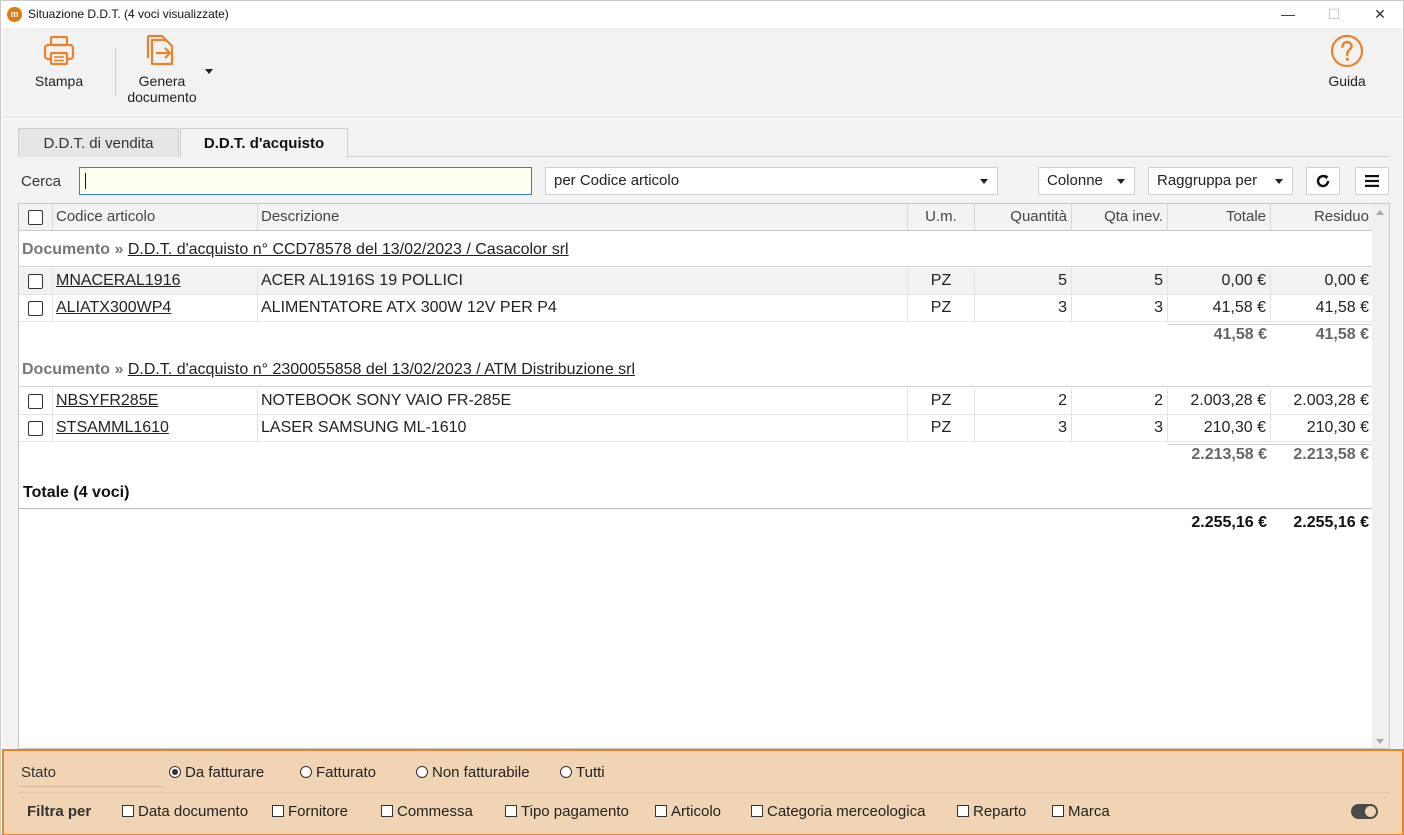 The image size is (1404, 835). Describe the element at coordinates (427, 811) in the screenshot. I see `filter-commessa: Commessa` at that location.